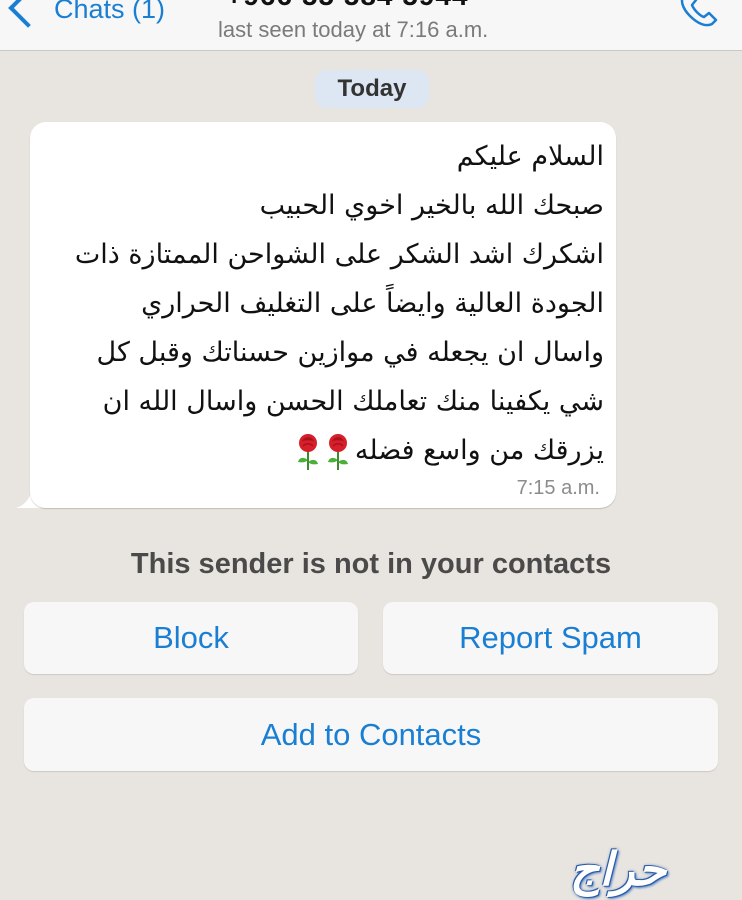 This screenshot has height=900, width=742. What do you see at coordinates (109, 12) in the screenshot?
I see `back-button: Chats (1)` at bounding box center [109, 12].